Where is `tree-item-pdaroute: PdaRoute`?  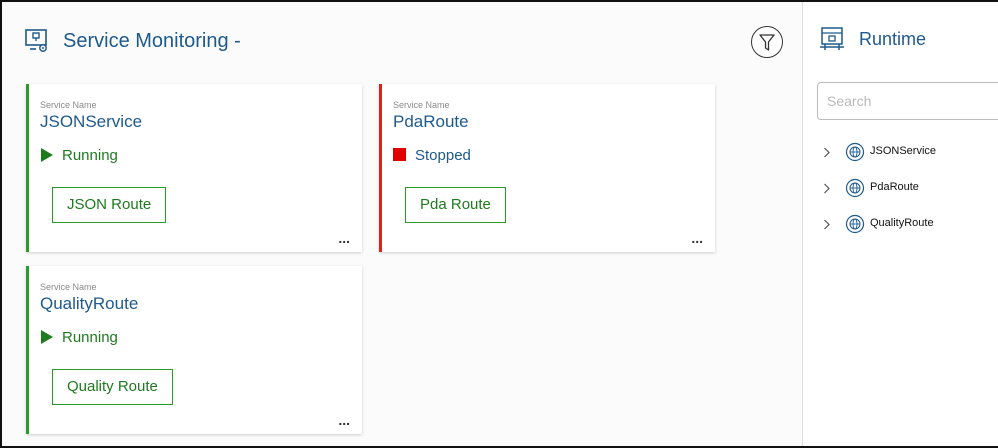 tree-item-pdaroute: PdaRoute is located at coordinates (910, 188).